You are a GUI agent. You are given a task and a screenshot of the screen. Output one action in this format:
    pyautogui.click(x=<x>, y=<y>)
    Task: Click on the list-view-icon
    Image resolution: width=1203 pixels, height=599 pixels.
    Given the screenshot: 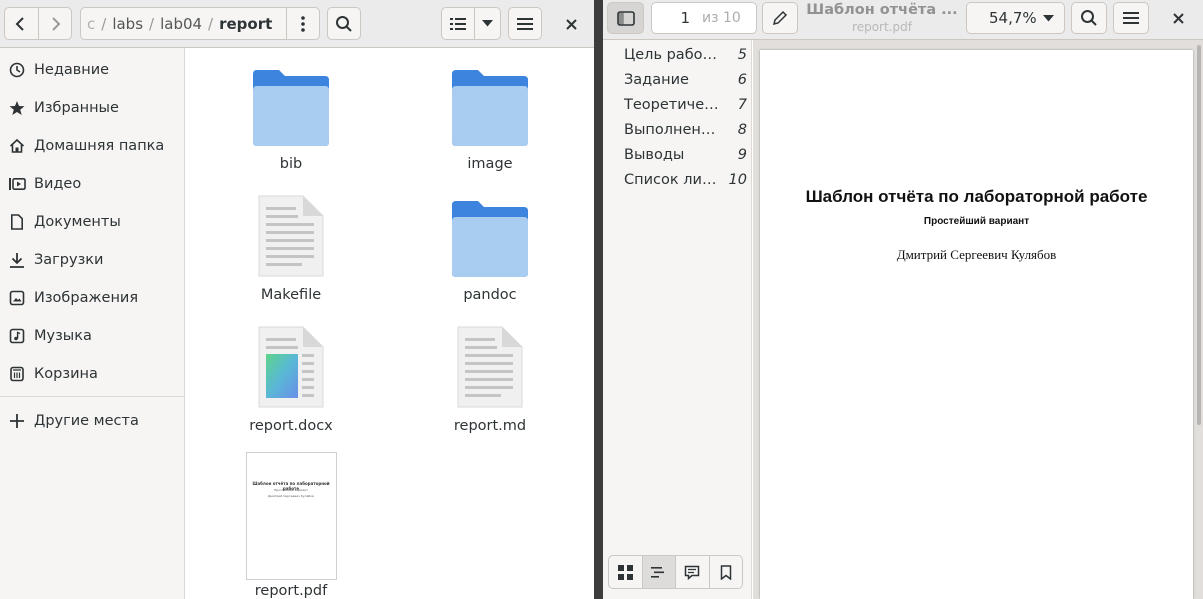 What is the action you would take?
    pyautogui.click(x=457, y=23)
    